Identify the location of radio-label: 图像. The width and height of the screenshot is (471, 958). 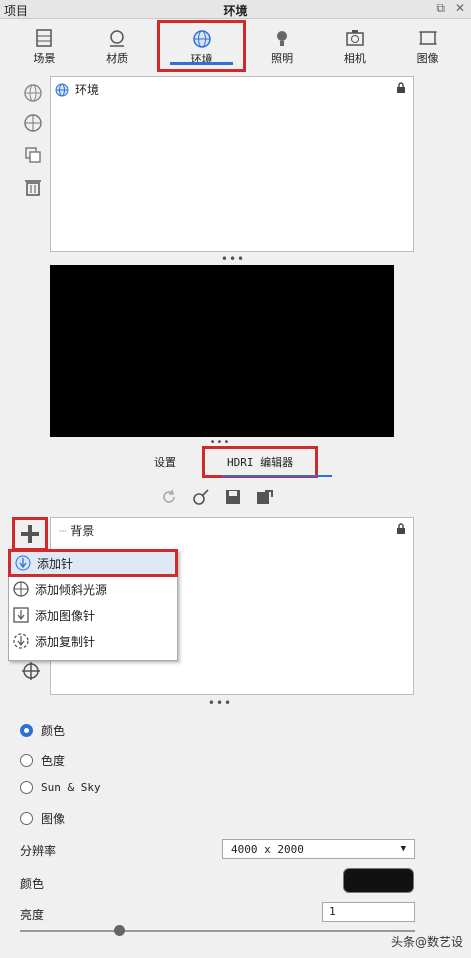
(53, 819).